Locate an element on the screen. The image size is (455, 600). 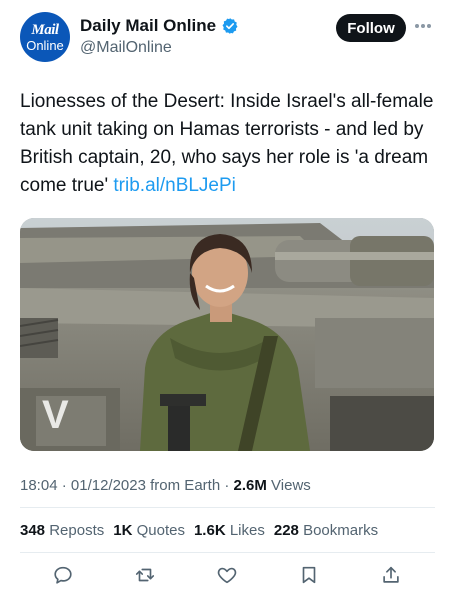
heart-icon is located at coordinates (227, 575).